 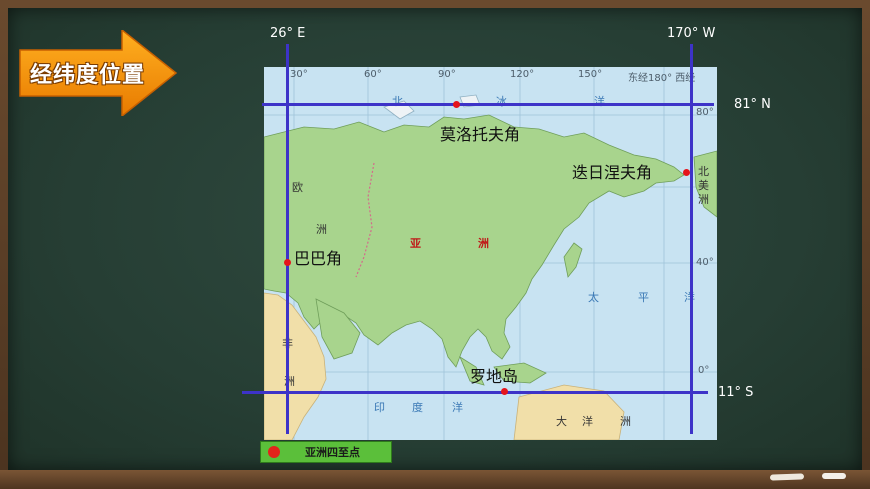 What do you see at coordinates (483, 243) in the screenshot?
I see `asia-label: 洲` at bounding box center [483, 243].